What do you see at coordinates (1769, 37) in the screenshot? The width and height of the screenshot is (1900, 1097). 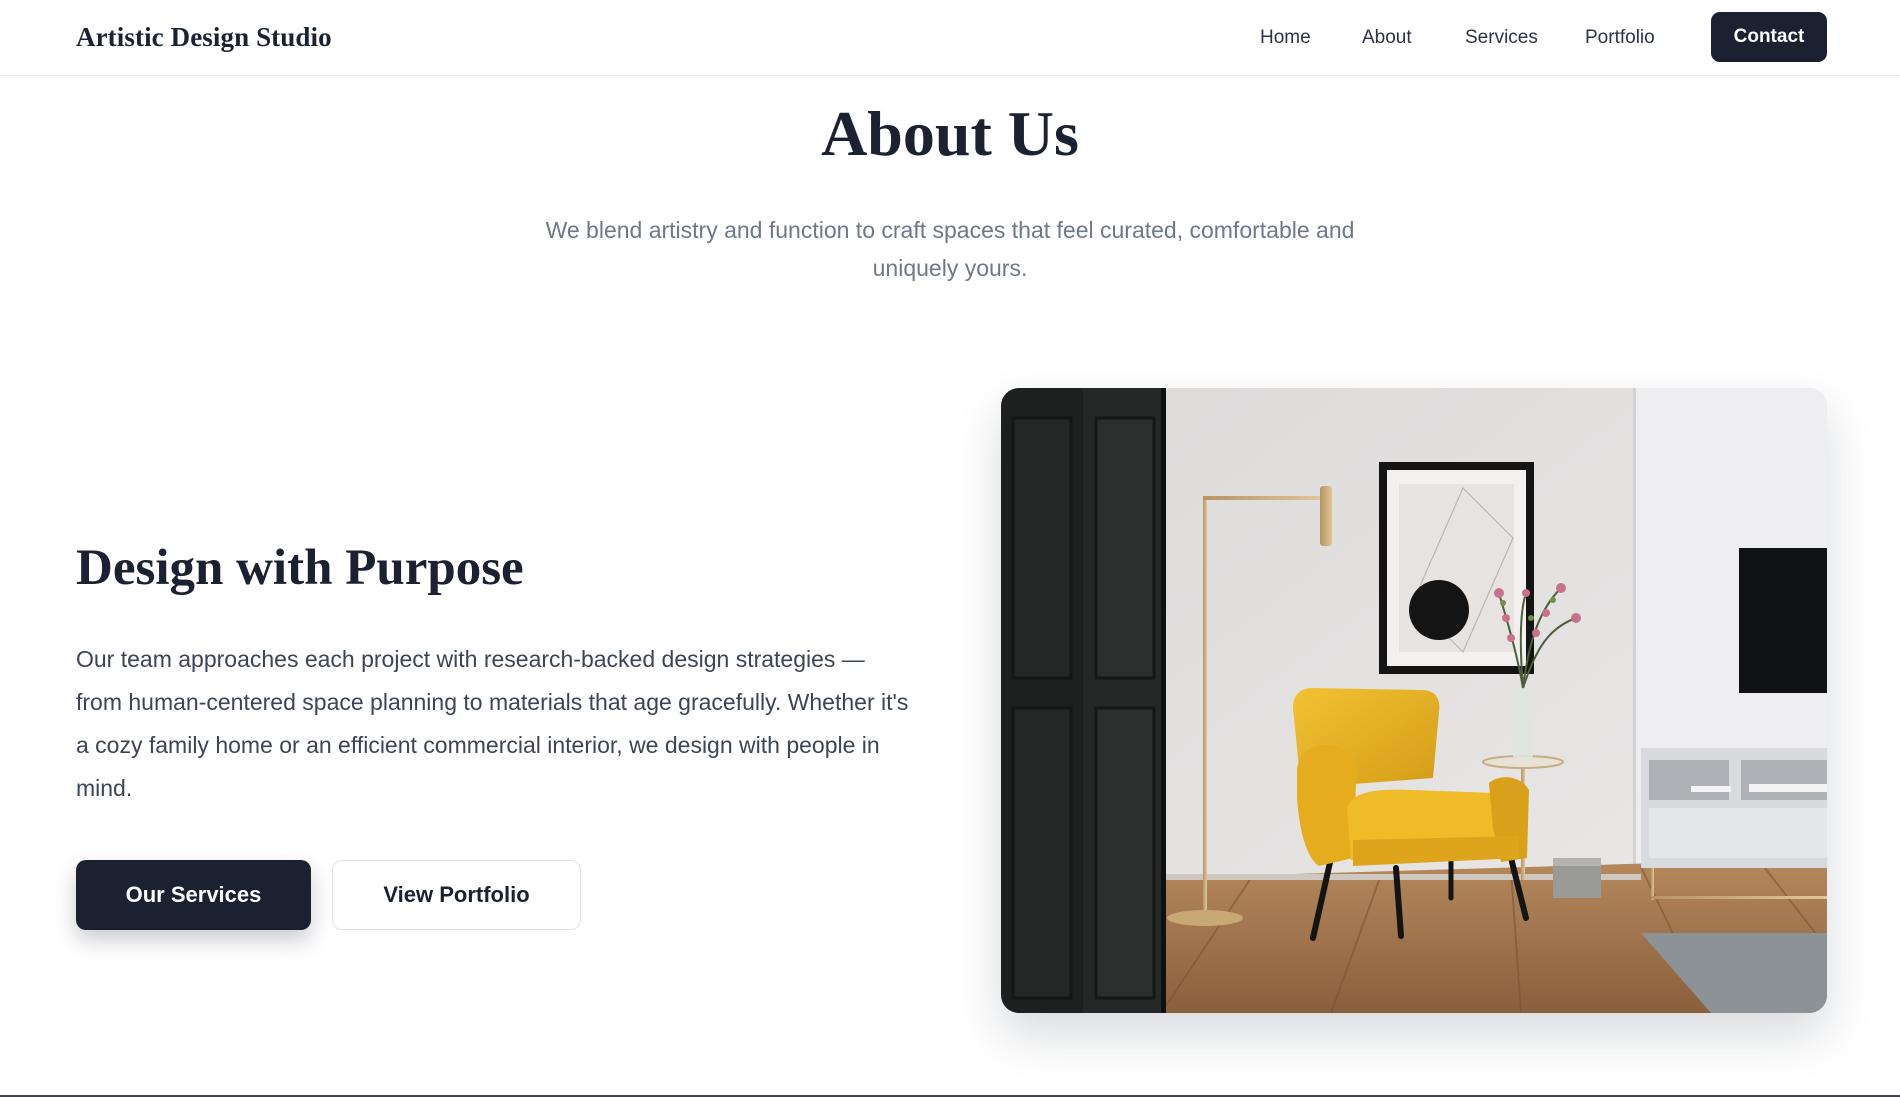 I see `contact-button: Contact` at bounding box center [1769, 37].